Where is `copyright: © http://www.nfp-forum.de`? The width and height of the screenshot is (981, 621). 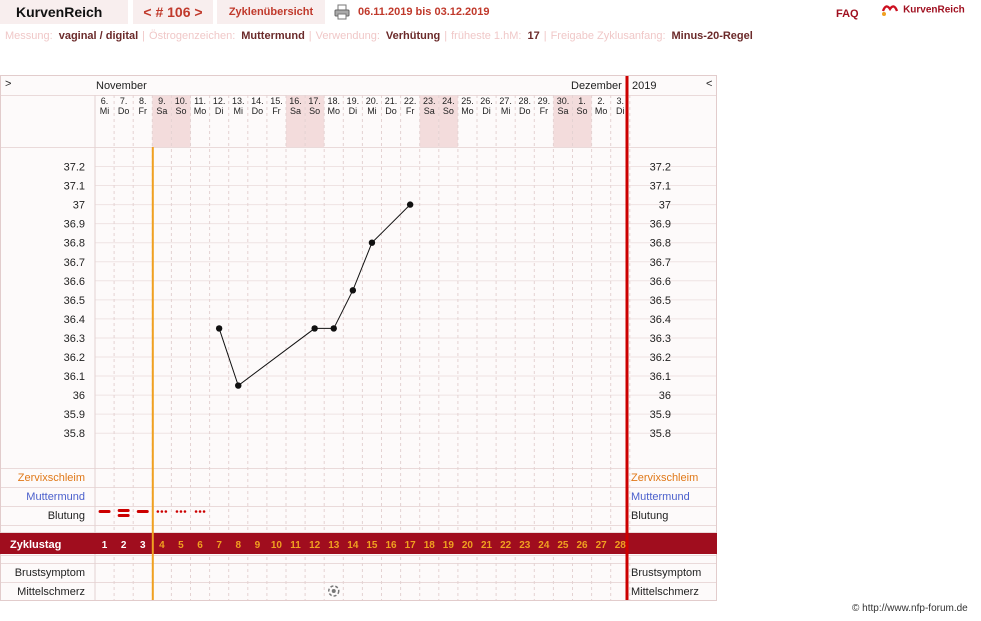
copyright: © http://www.nfp-forum.de is located at coordinates (910, 608).